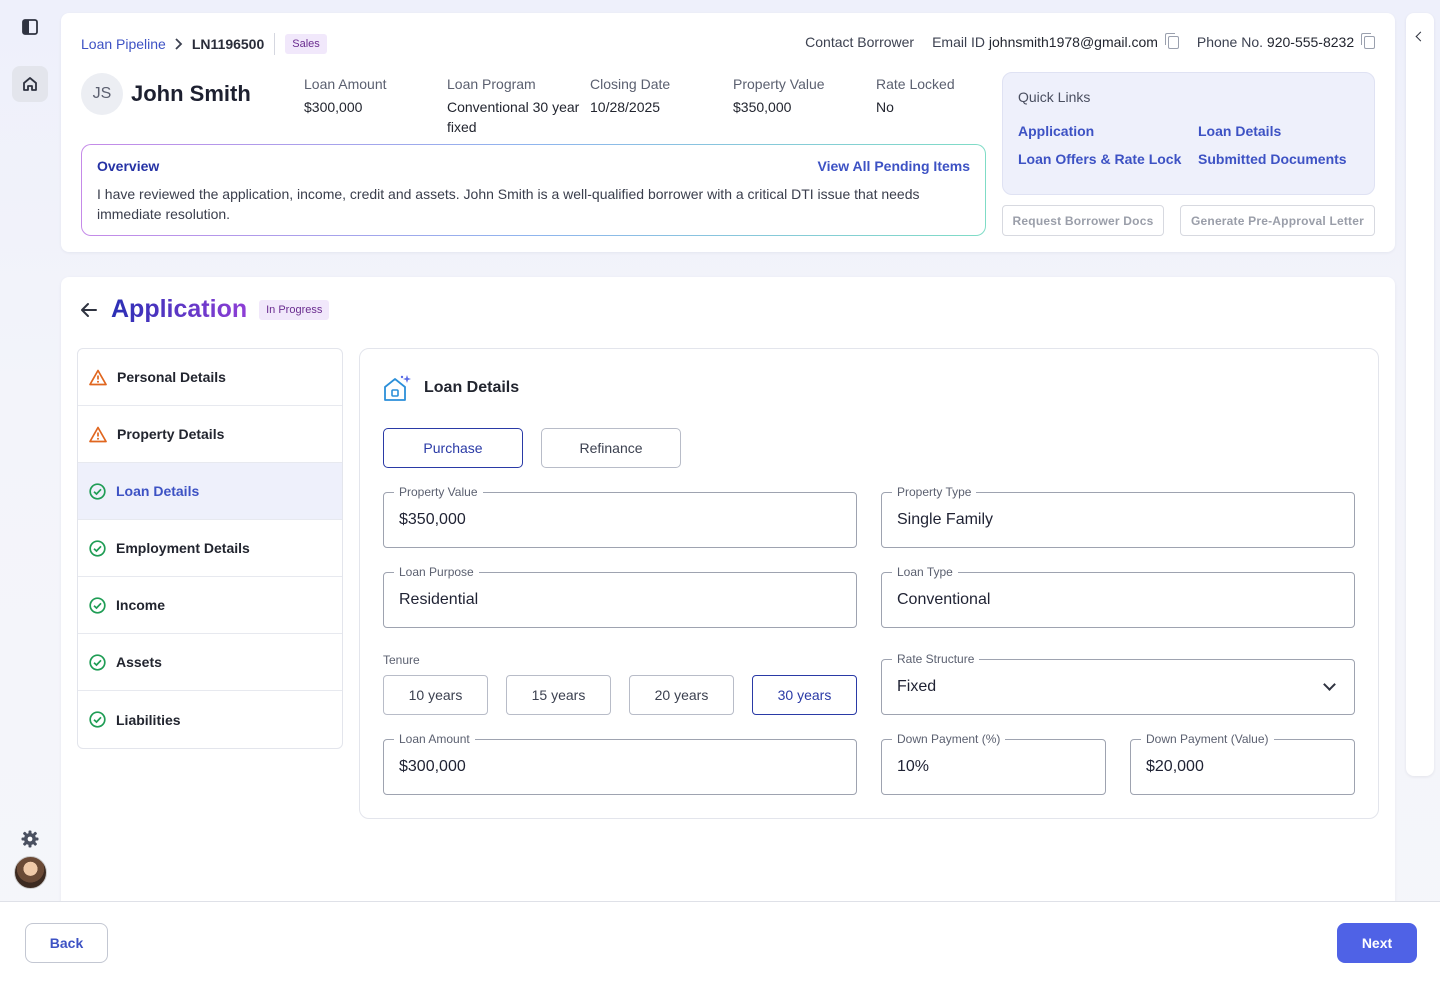 The height and width of the screenshot is (984, 1440). I want to click on field-label: Loan Type, so click(925, 572).